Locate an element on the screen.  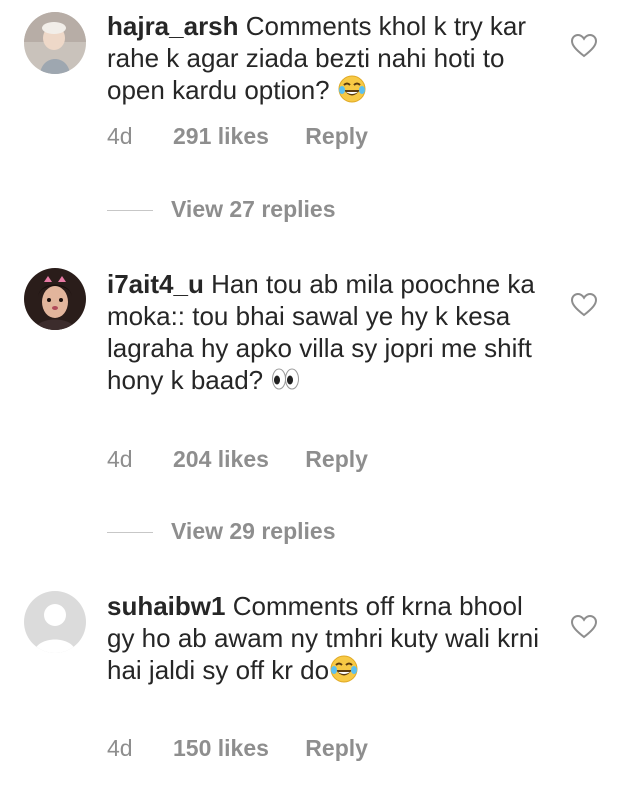
avatar-placeholder is located at coordinates (55, 622).